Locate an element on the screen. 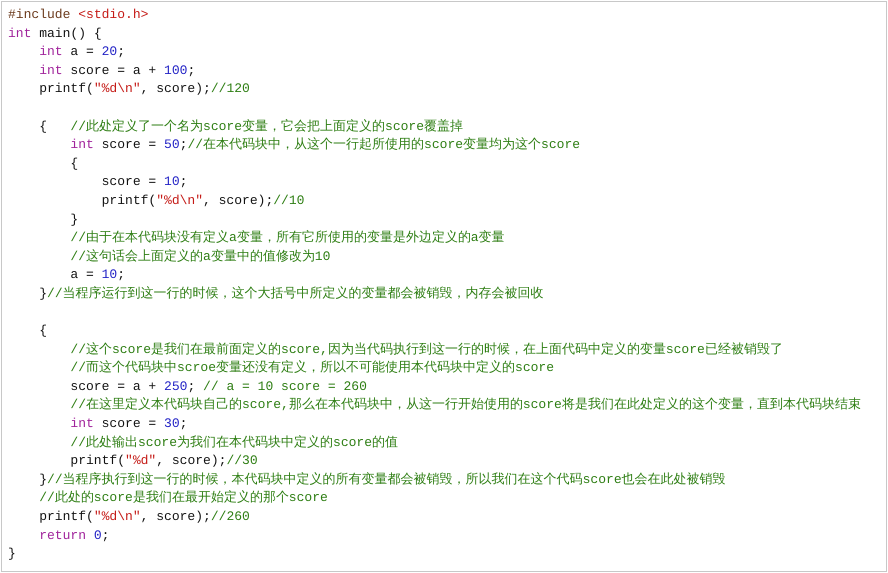 The width and height of the screenshot is (888, 573). code-line: printf("%d", score);//30 is located at coordinates (164, 461).